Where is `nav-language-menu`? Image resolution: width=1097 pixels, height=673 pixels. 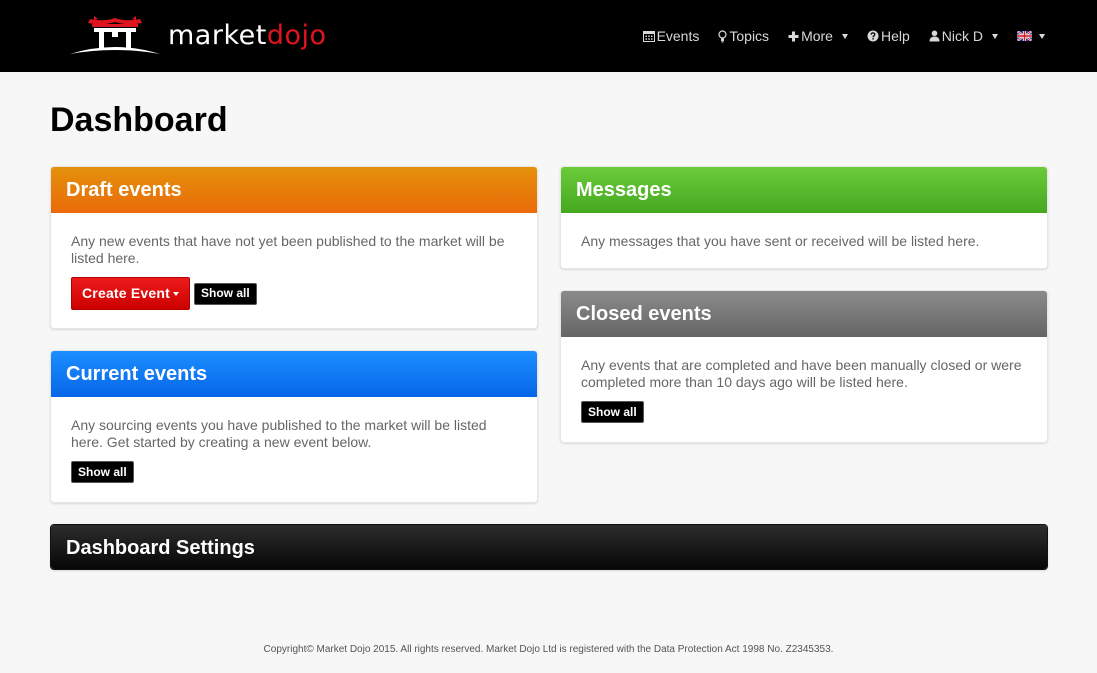
nav-language-menu is located at coordinates (1031, 36).